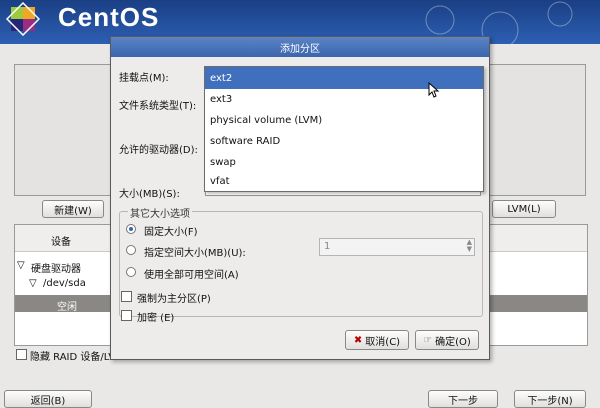  Describe the element at coordinates (156, 318) in the screenshot. I see `encrypt-label: 加密 (E)` at that location.